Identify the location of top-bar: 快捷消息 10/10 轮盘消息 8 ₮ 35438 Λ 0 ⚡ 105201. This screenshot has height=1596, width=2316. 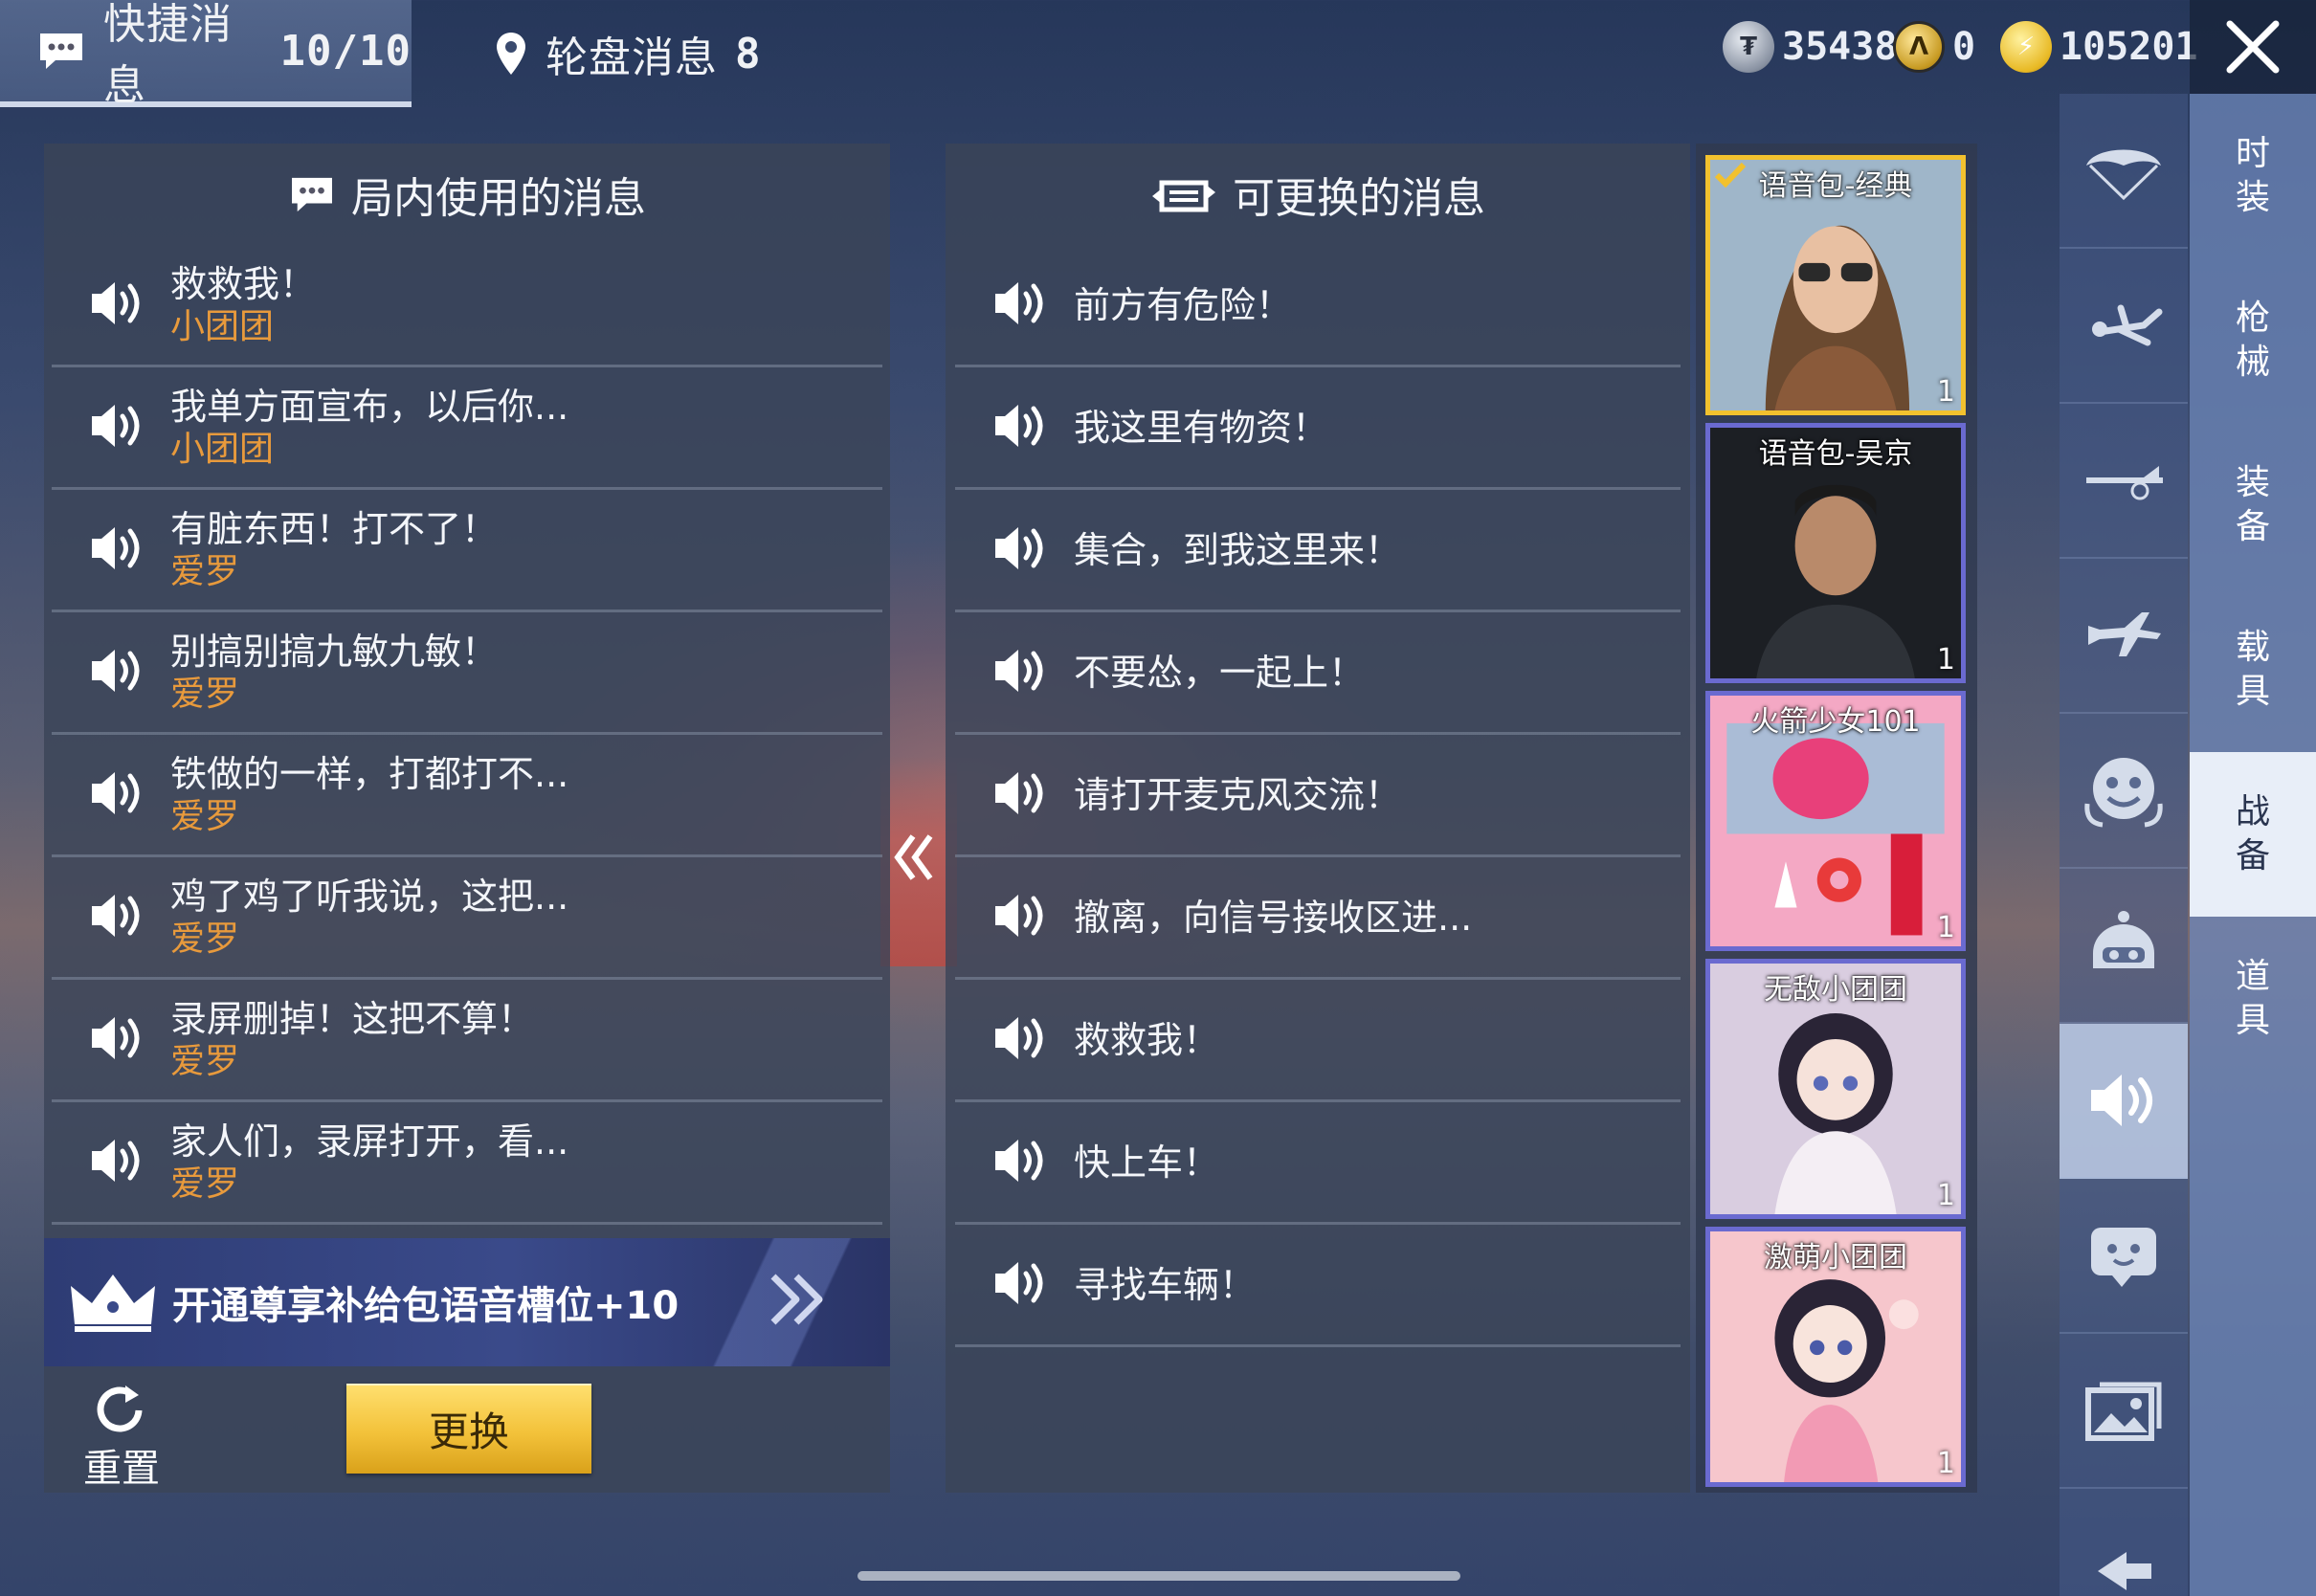
(1158, 55).